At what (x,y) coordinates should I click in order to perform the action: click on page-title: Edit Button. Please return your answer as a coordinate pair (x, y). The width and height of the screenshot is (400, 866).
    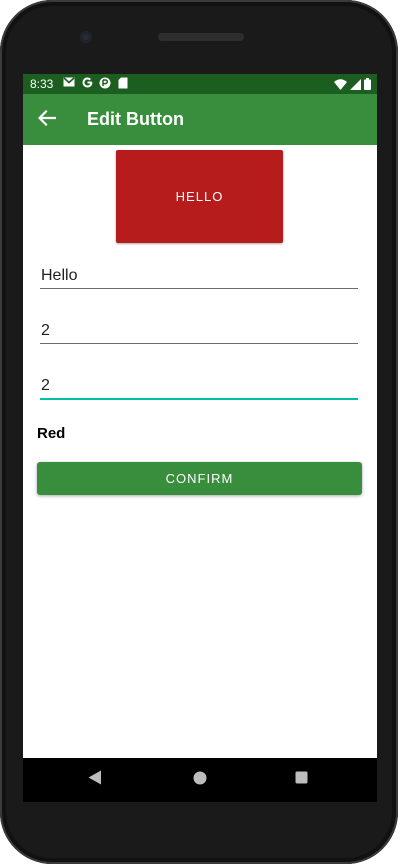
    Looking at the image, I should click on (135, 119).